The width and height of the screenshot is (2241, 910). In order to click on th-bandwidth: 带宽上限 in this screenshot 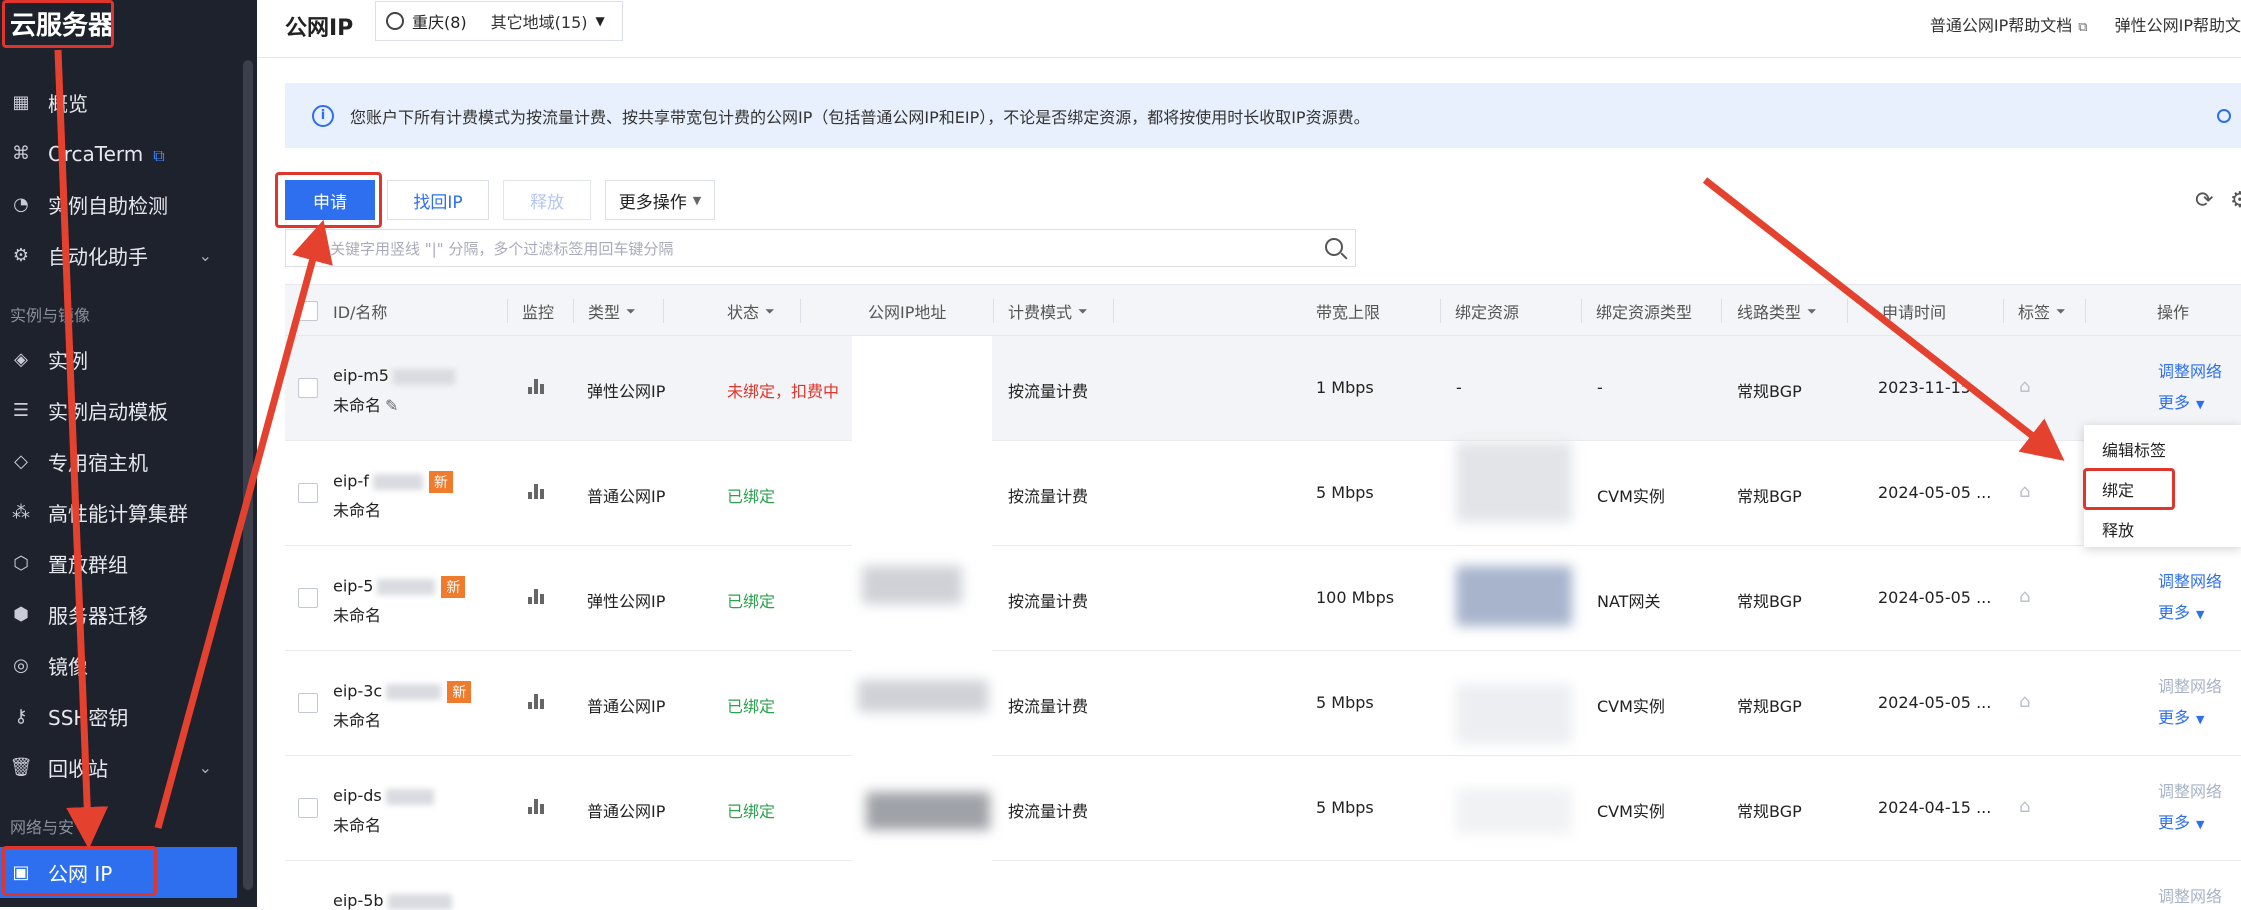, I will do `click(1348, 312)`.